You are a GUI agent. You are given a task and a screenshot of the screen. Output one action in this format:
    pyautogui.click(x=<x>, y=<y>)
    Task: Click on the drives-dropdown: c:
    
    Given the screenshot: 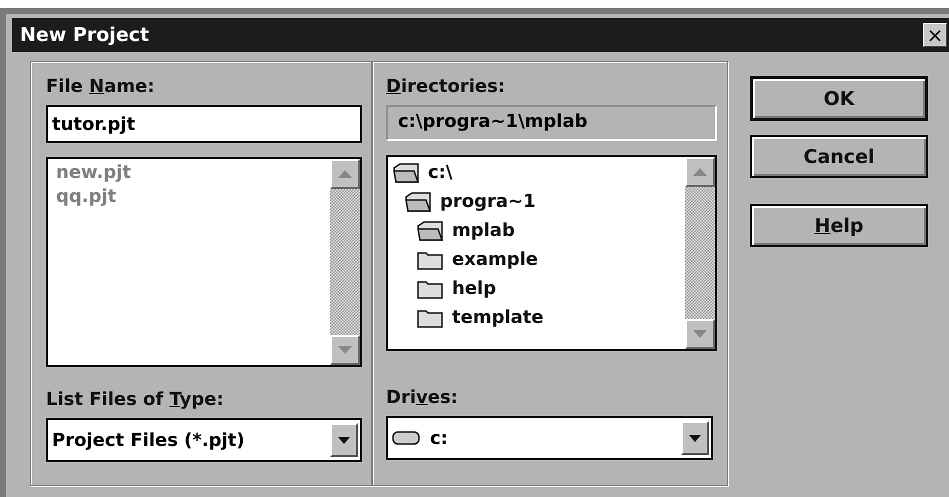 What is the action you would take?
    pyautogui.click(x=549, y=438)
    